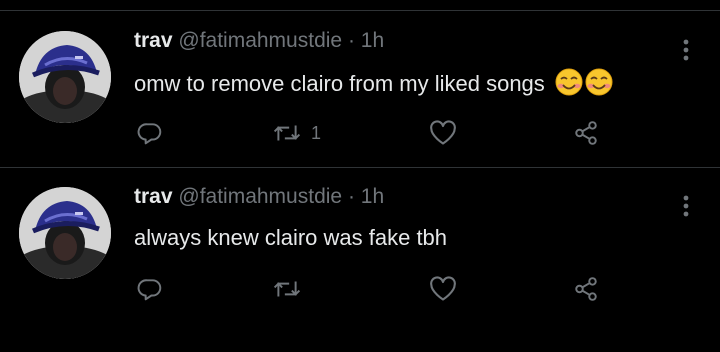 The width and height of the screenshot is (720, 352). I want to click on retweet-count: 1, so click(316, 132).